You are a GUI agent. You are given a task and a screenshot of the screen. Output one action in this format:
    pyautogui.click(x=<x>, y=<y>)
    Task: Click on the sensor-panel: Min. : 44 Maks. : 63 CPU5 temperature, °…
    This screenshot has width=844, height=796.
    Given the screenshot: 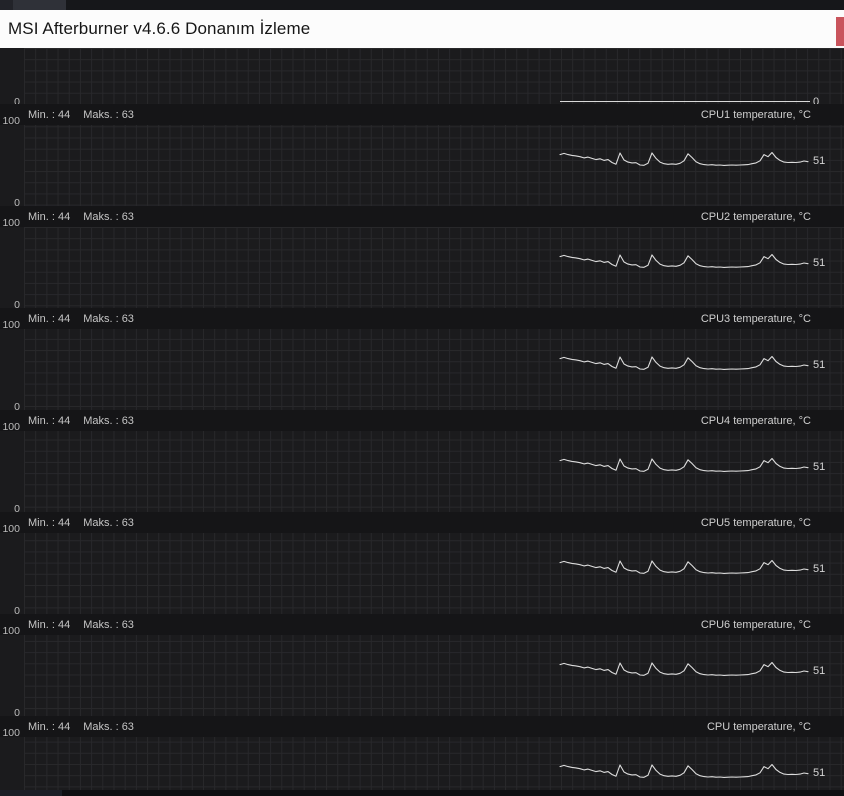 What is the action you would take?
    pyautogui.click(x=422, y=564)
    